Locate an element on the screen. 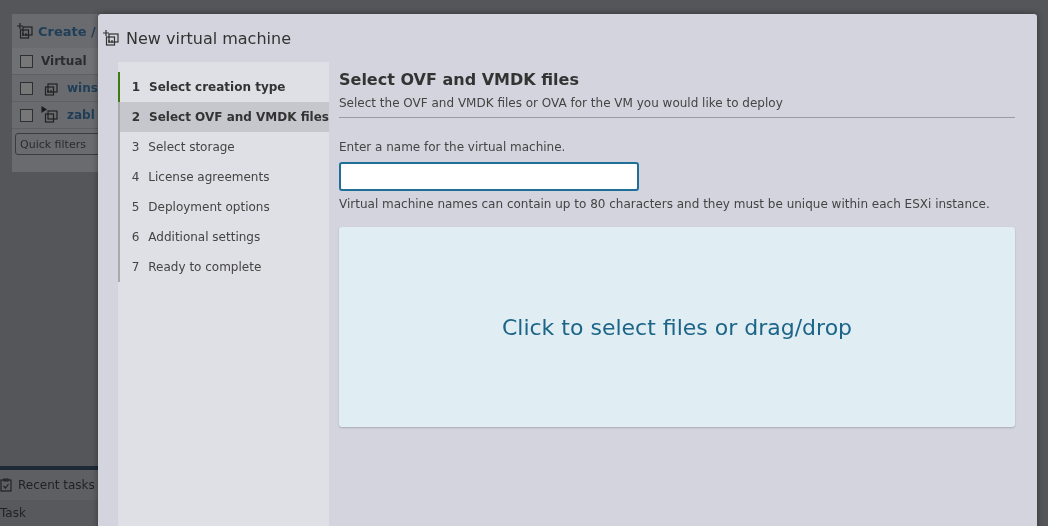 Image resolution: width=1048 pixels, height=526 pixels. page-description: Select the OVF and VMDK files or OVA for the VM you would like to deploy is located at coordinates (677, 107).